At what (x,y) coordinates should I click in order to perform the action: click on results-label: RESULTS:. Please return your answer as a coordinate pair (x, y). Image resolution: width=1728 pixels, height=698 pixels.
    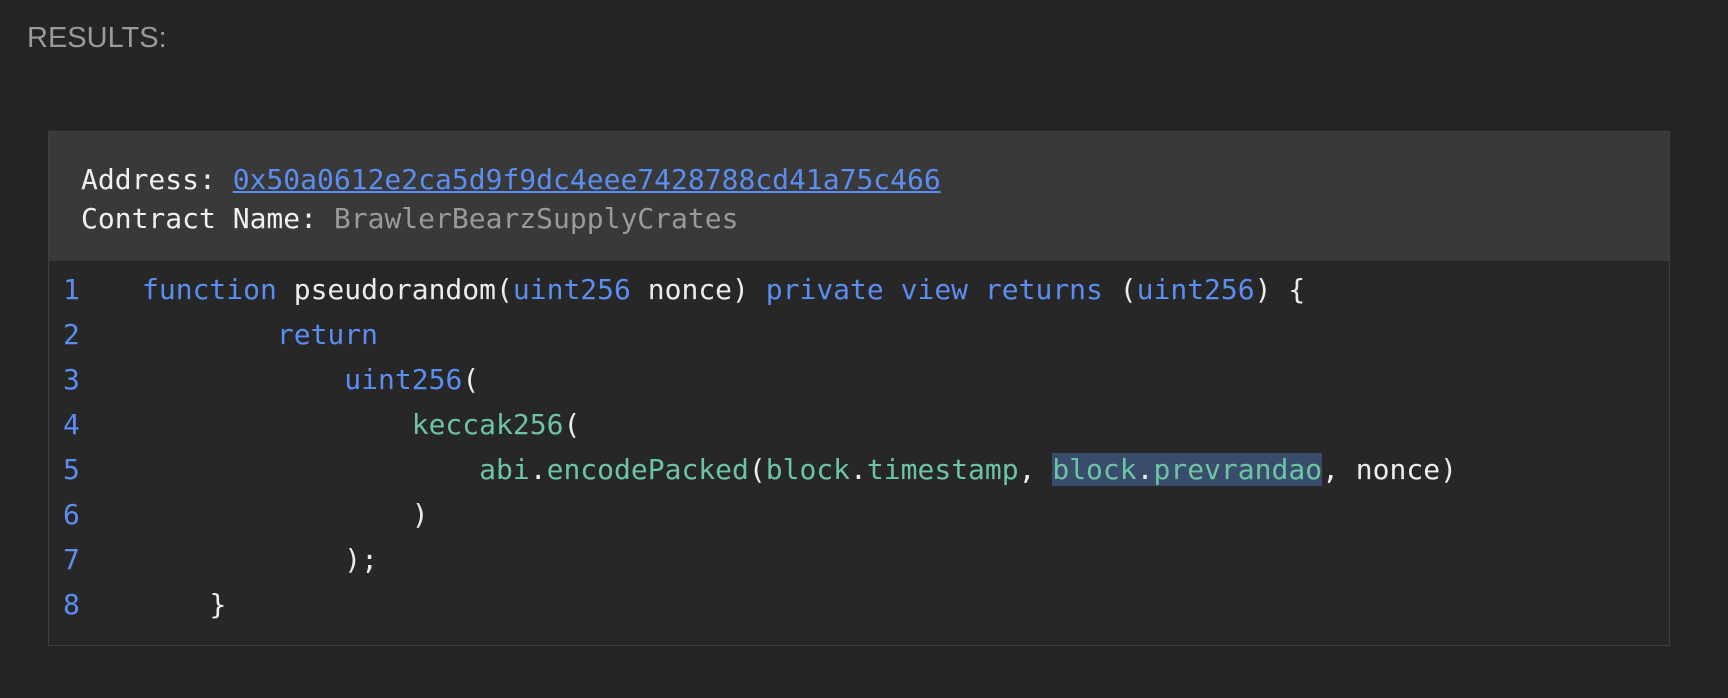
    Looking at the image, I should click on (97, 38).